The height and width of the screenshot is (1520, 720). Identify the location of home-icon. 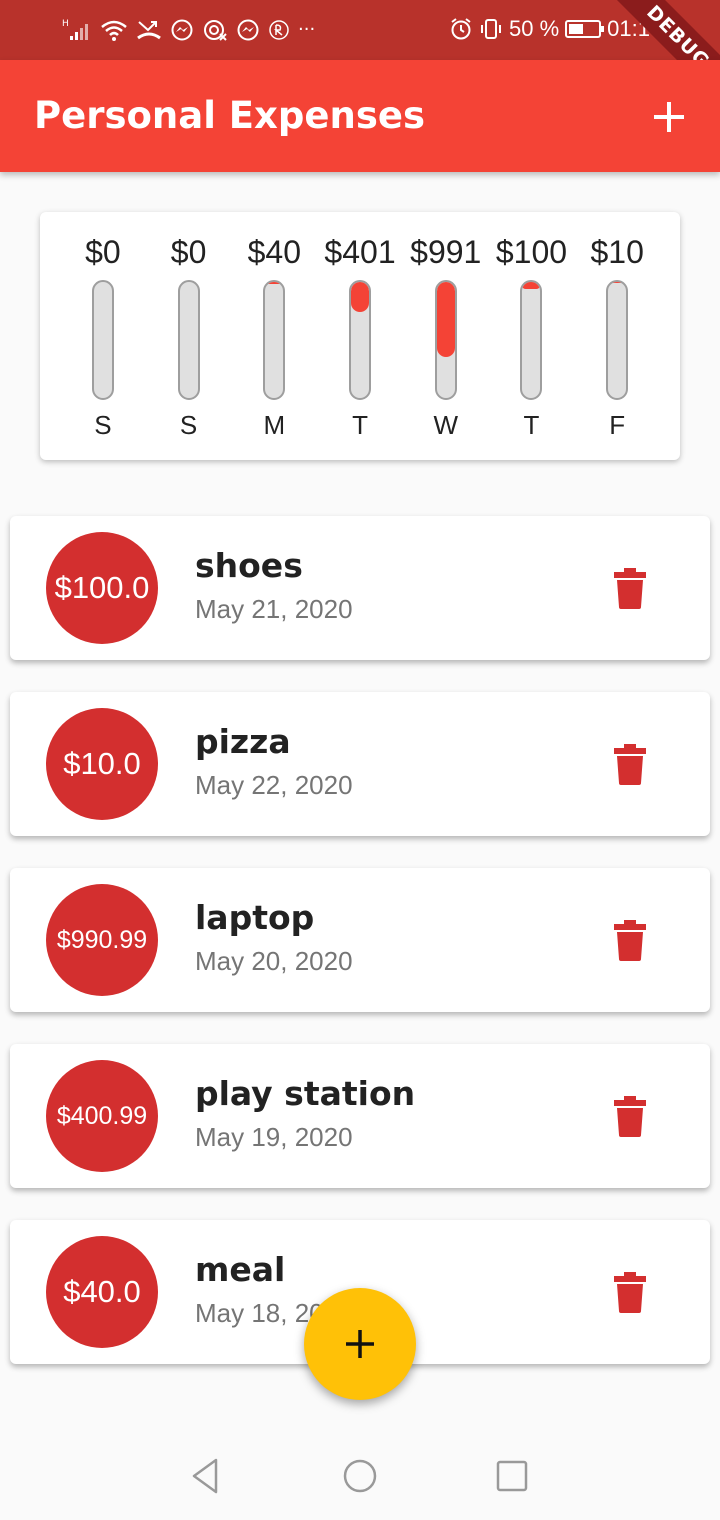
(360, 1476).